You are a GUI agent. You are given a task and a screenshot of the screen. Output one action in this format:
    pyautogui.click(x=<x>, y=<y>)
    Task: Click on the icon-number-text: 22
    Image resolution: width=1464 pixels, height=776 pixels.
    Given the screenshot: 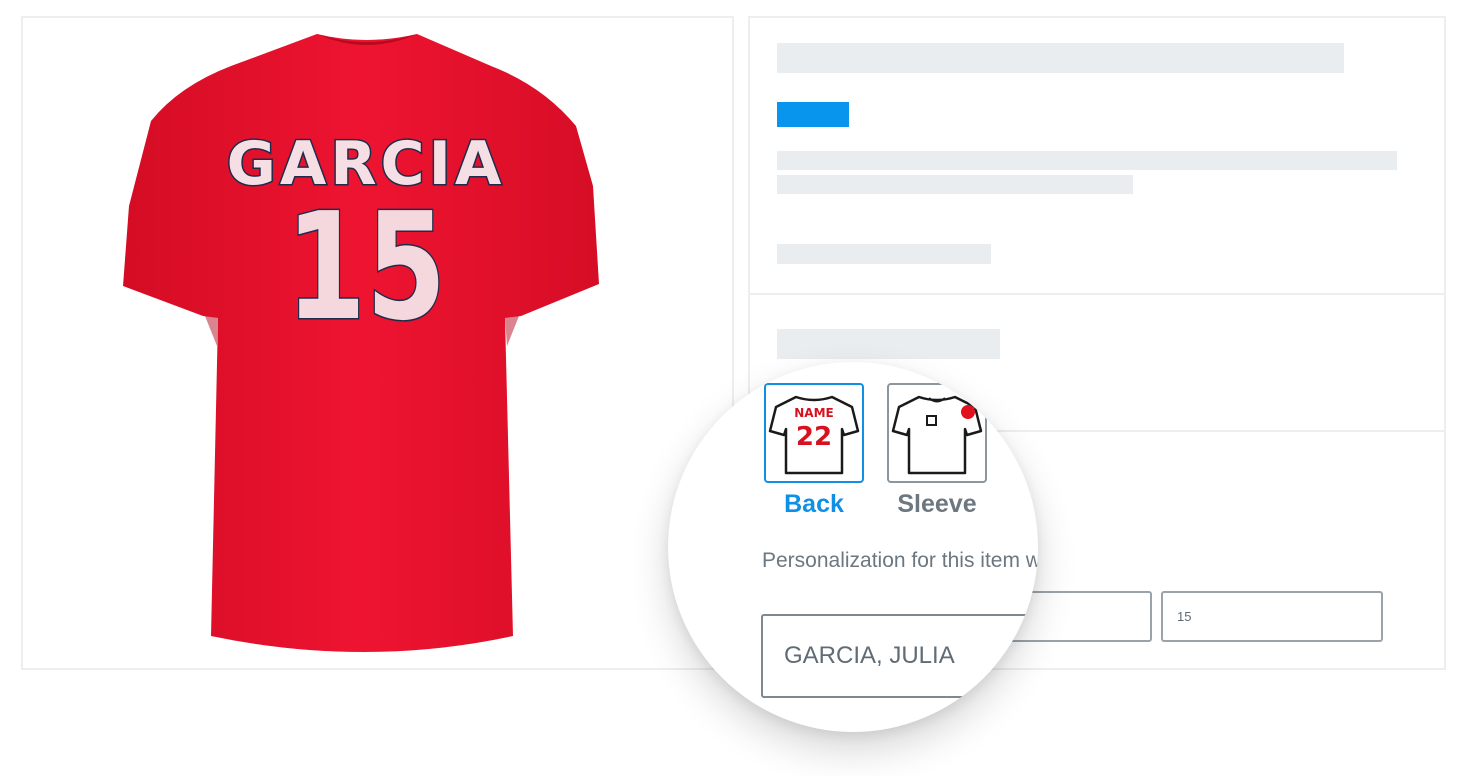 What is the action you would take?
    pyautogui.click(x=814, y=437)
    